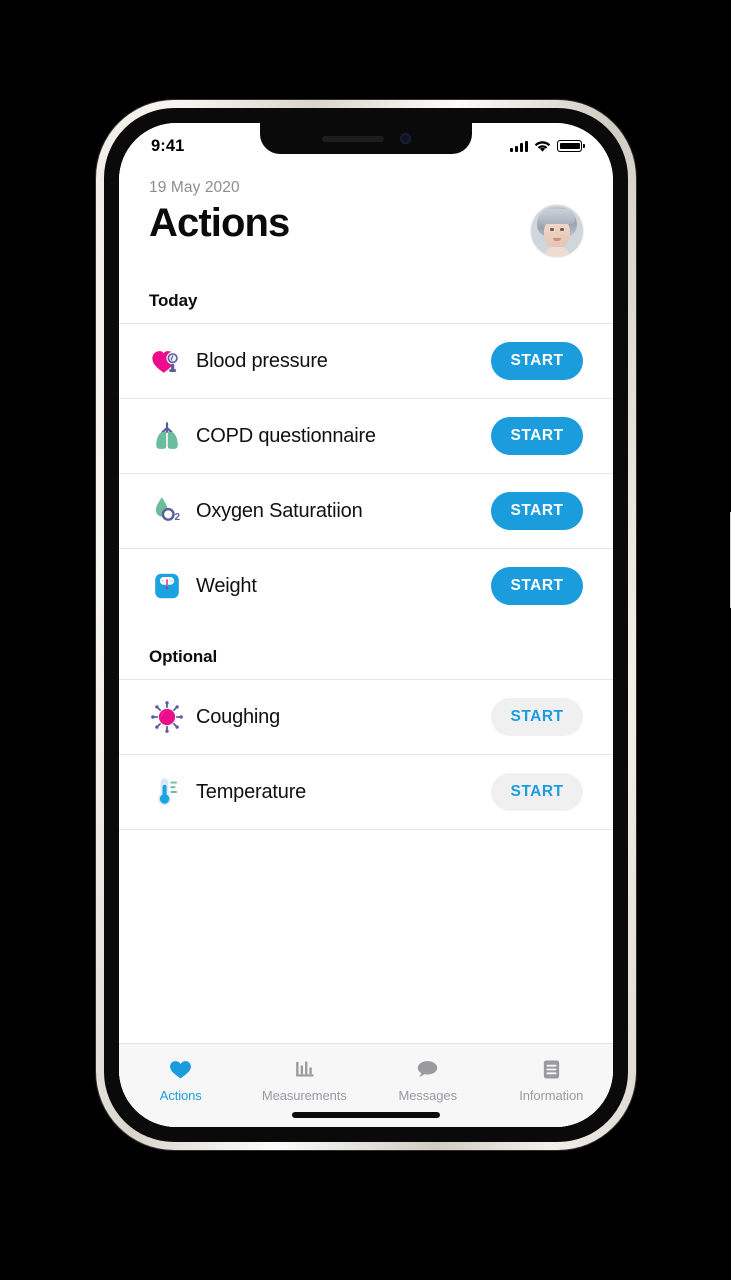  I want to click on list-empty-space, so click(366, 936).